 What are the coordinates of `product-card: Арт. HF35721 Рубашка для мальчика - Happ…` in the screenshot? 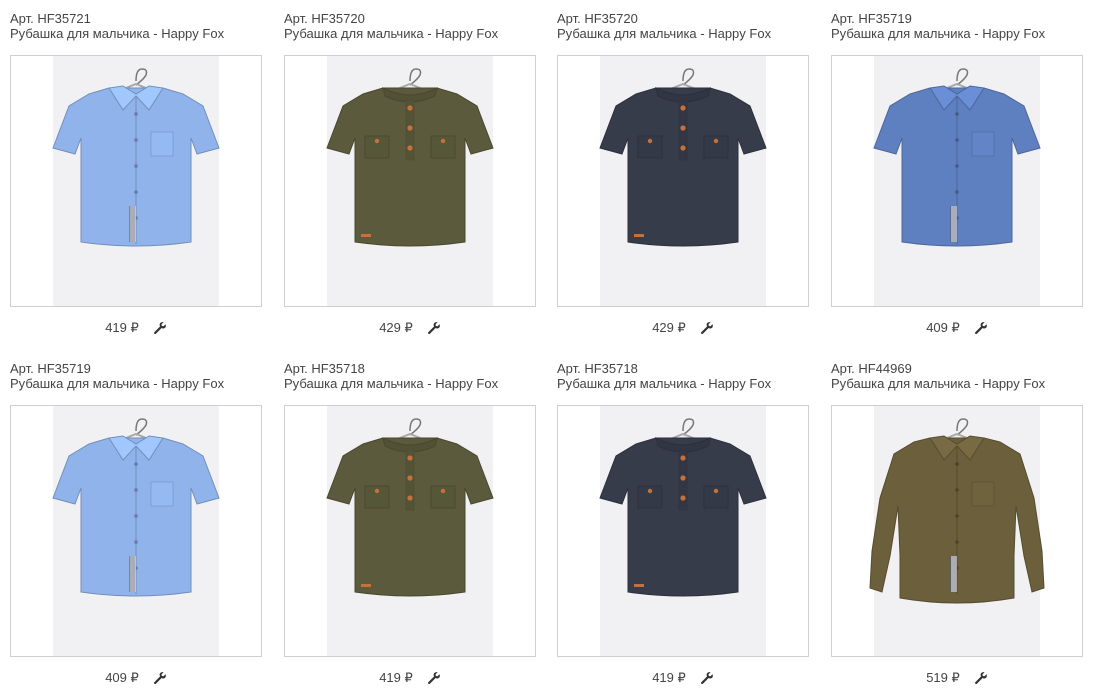 It's located at (136, 171).